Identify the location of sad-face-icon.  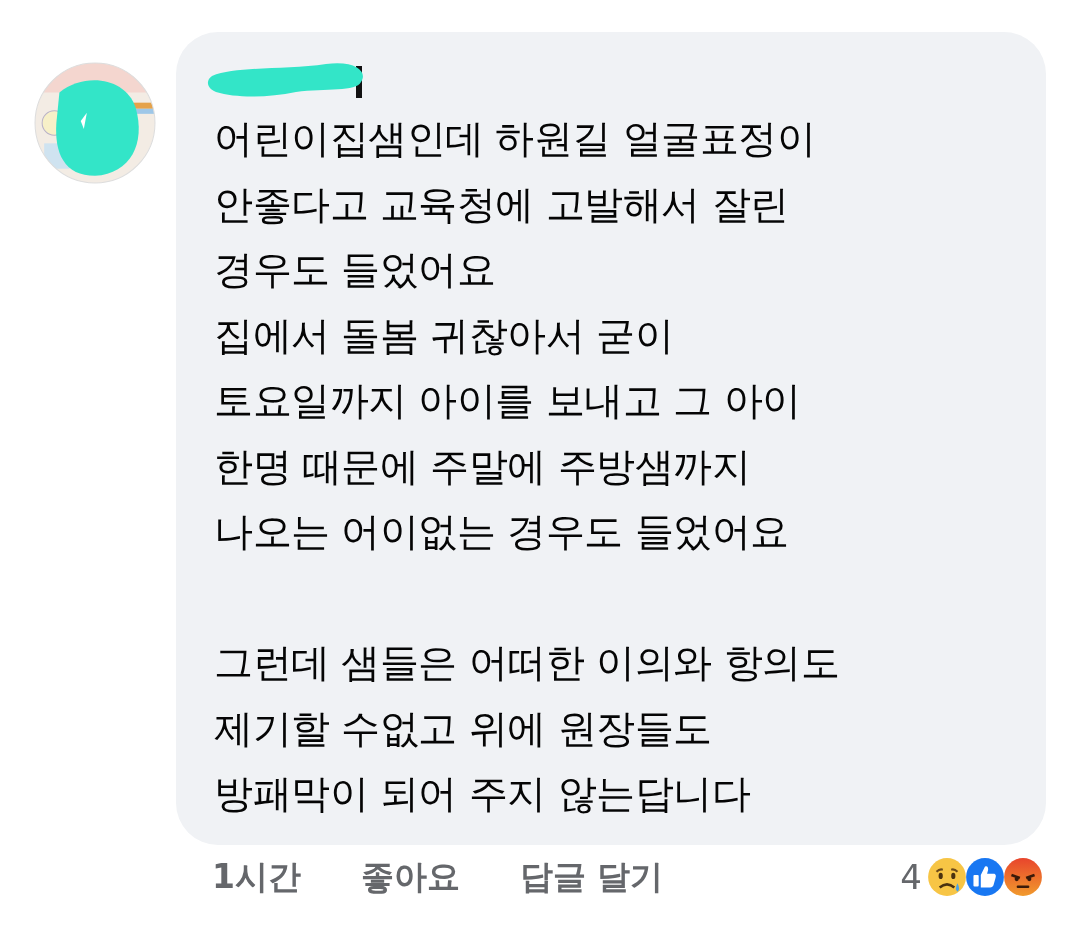
(947, 877).